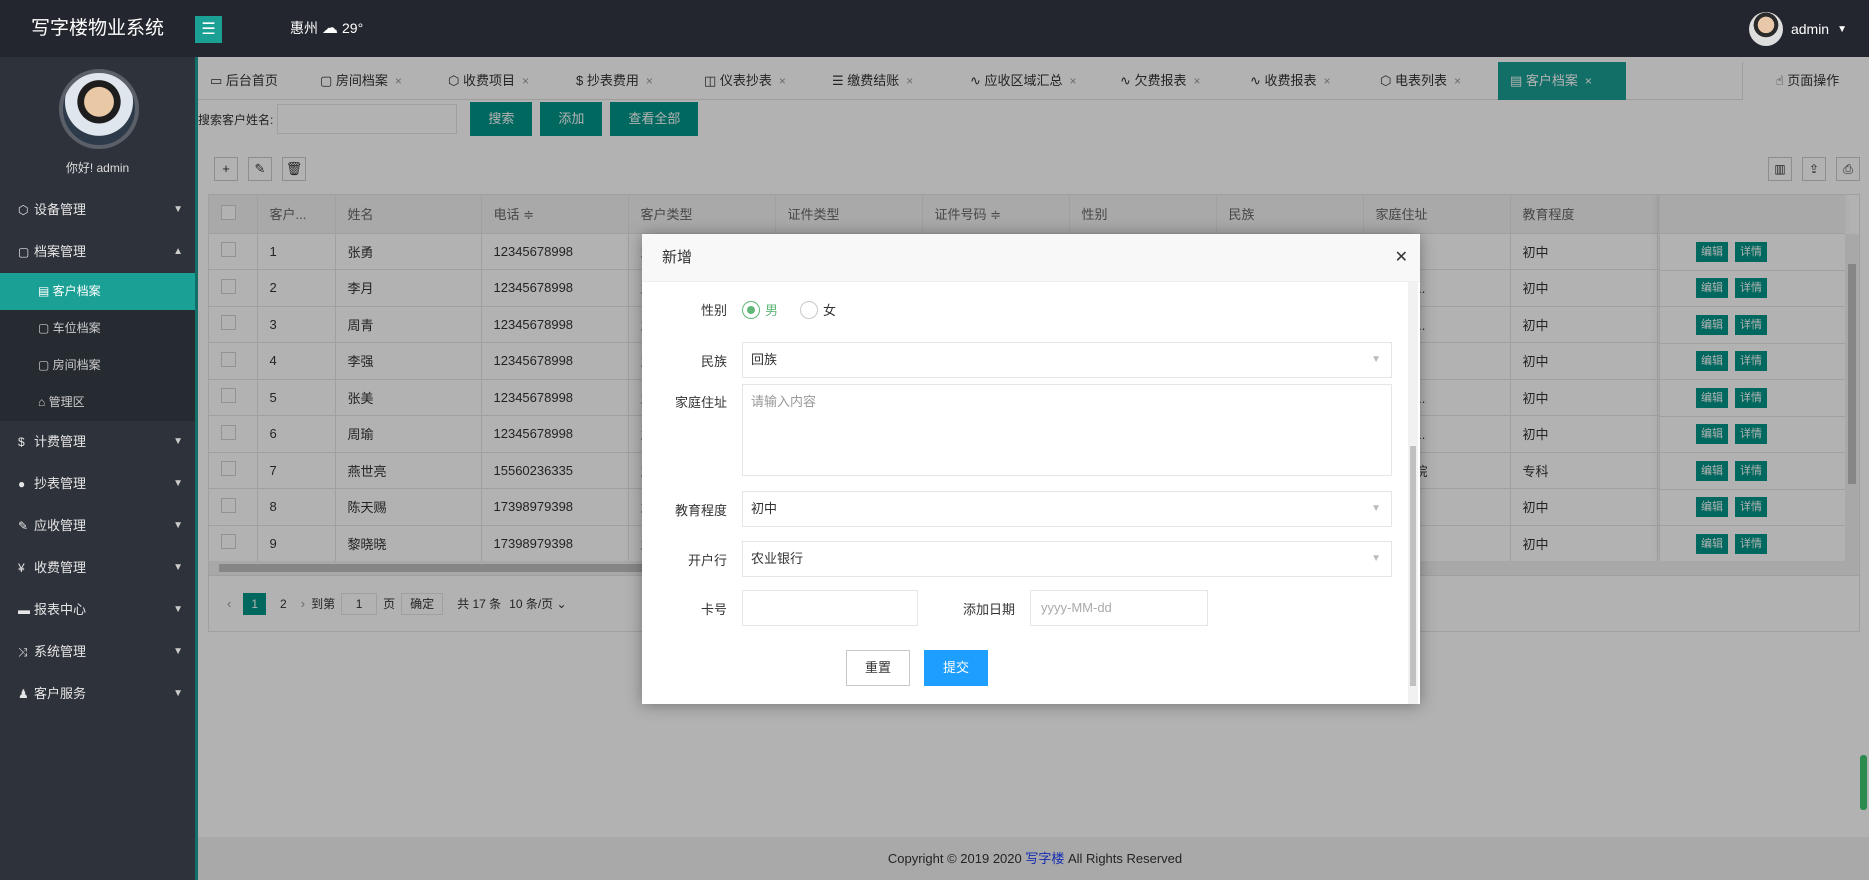 This screenshot has height=880, width=1869. I want to click on sidebar-item-meter: ● 抄表管理 ▼, so click(97, 484).